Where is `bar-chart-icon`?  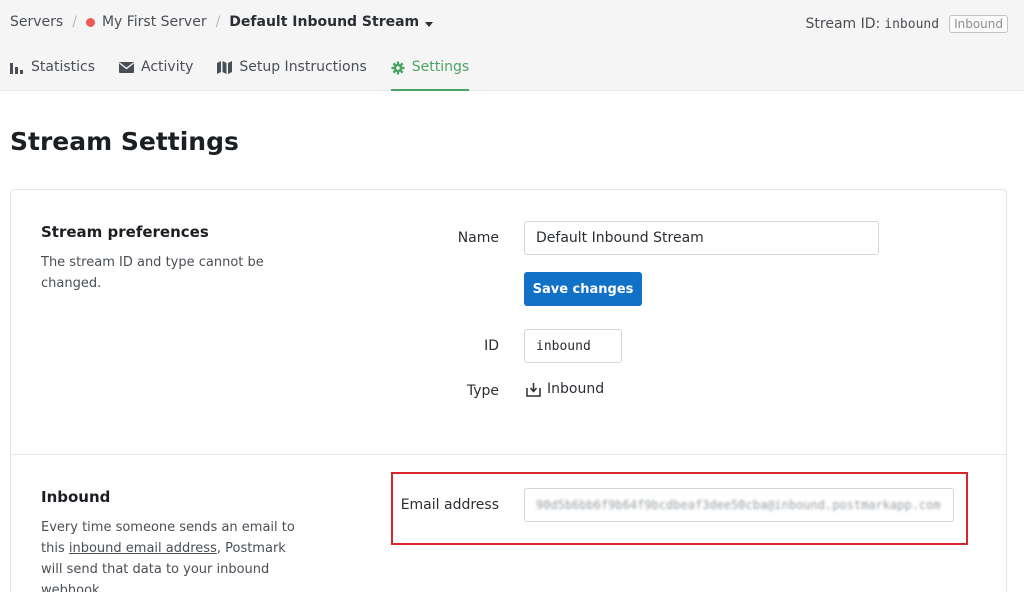
bar-chart-icon is located at coordinates (17, 67).